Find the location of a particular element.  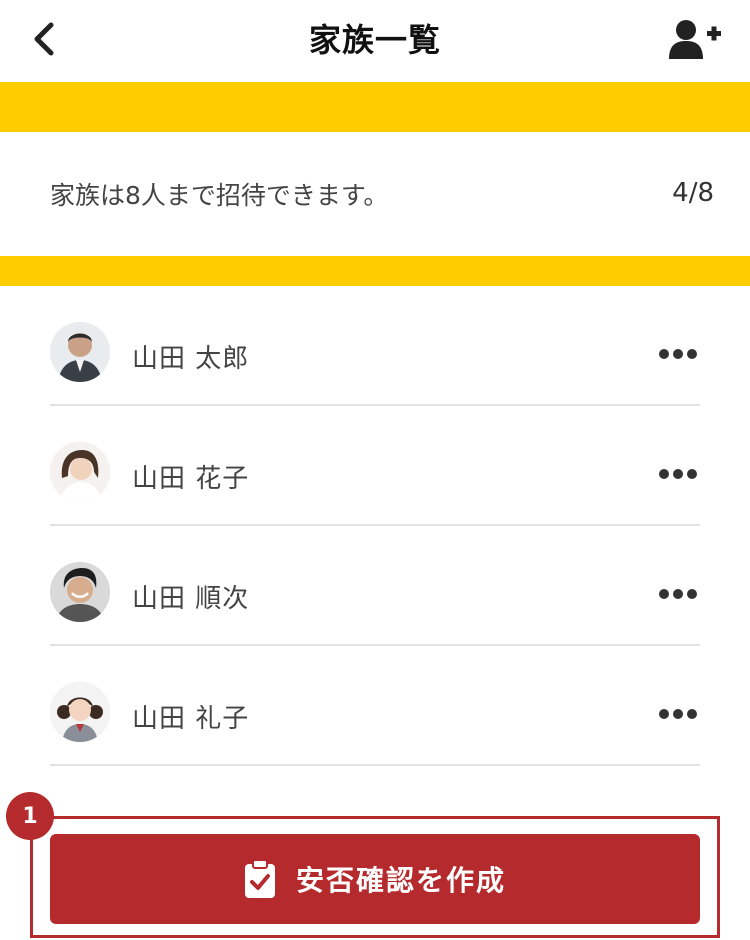

list-item: 山田 太郎 is located at coordinates (375, 346).